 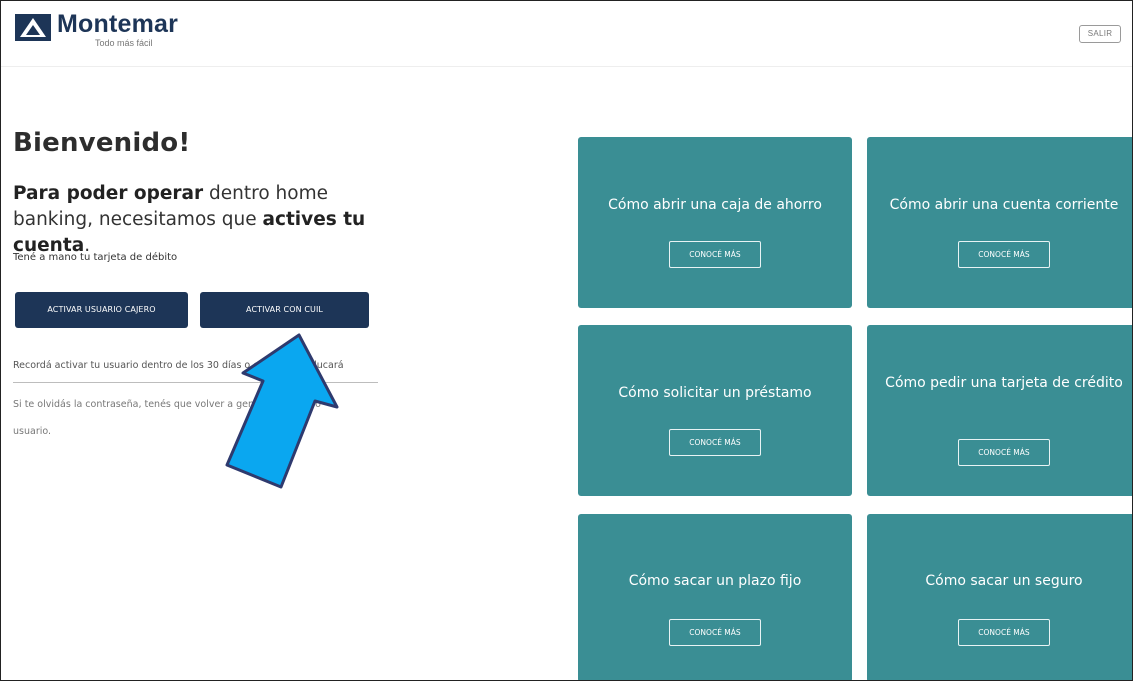 I want to click on lead-bold-operar: Para poder operar, so click(x=108, y=193).